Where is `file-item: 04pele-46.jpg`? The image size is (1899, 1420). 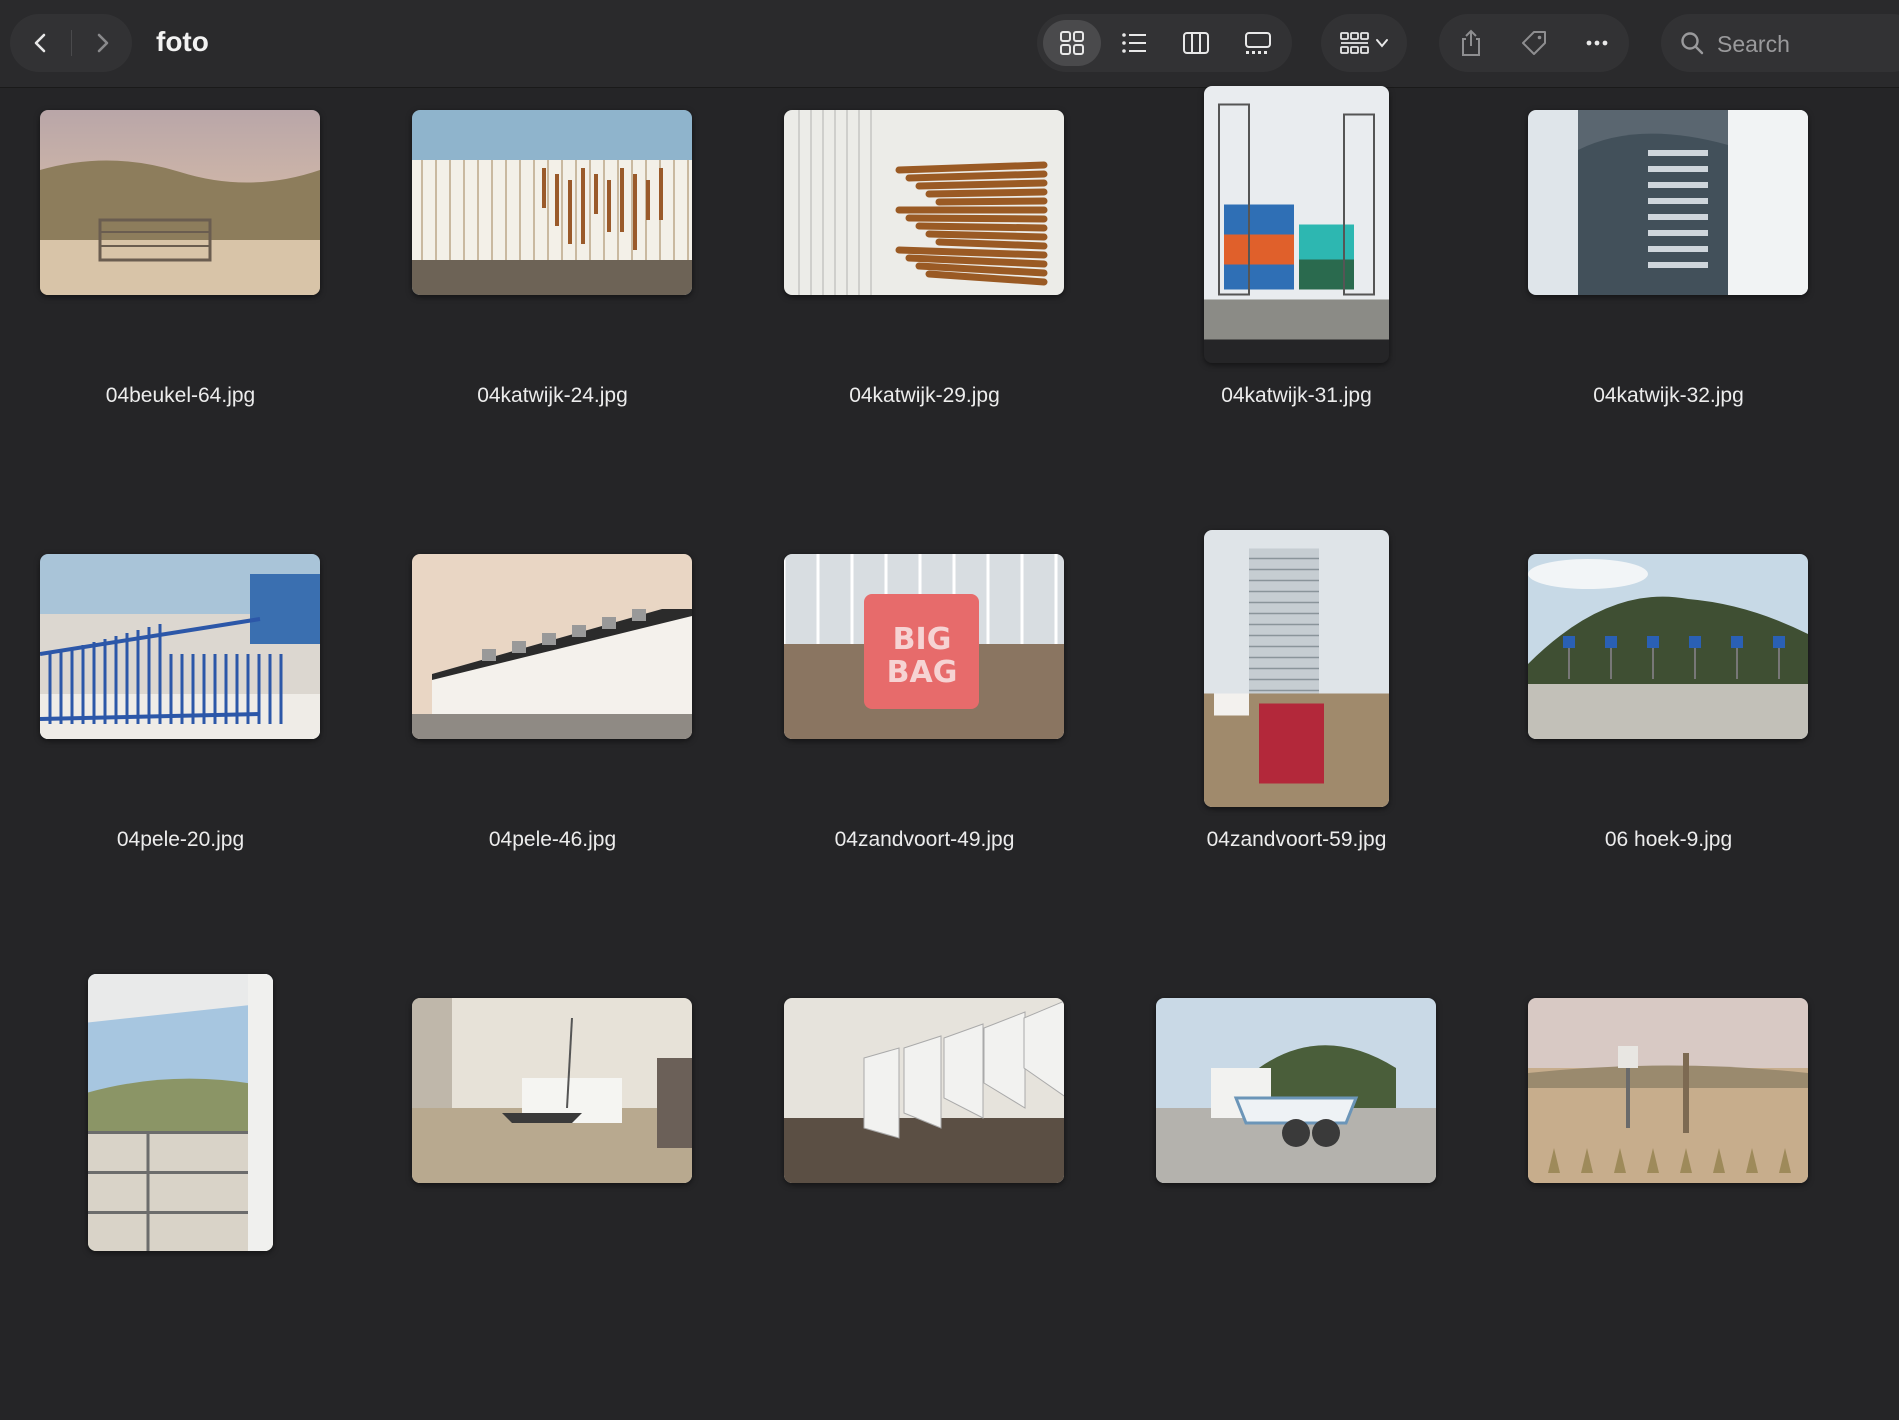 file-item: 04pele-46.jpg is located at coordinates (566, 754).